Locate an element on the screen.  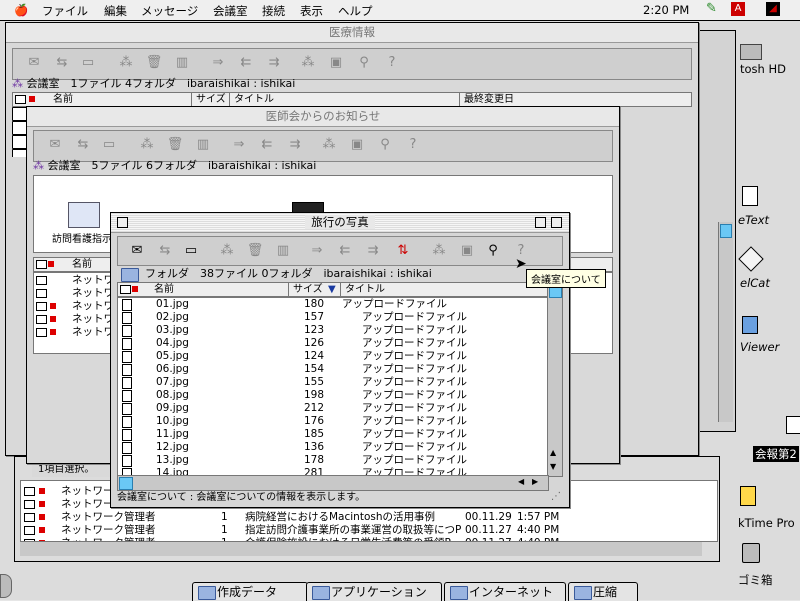
file-row: 10.jpg 176 アップロードファイル is located at coordinates (333, 421).